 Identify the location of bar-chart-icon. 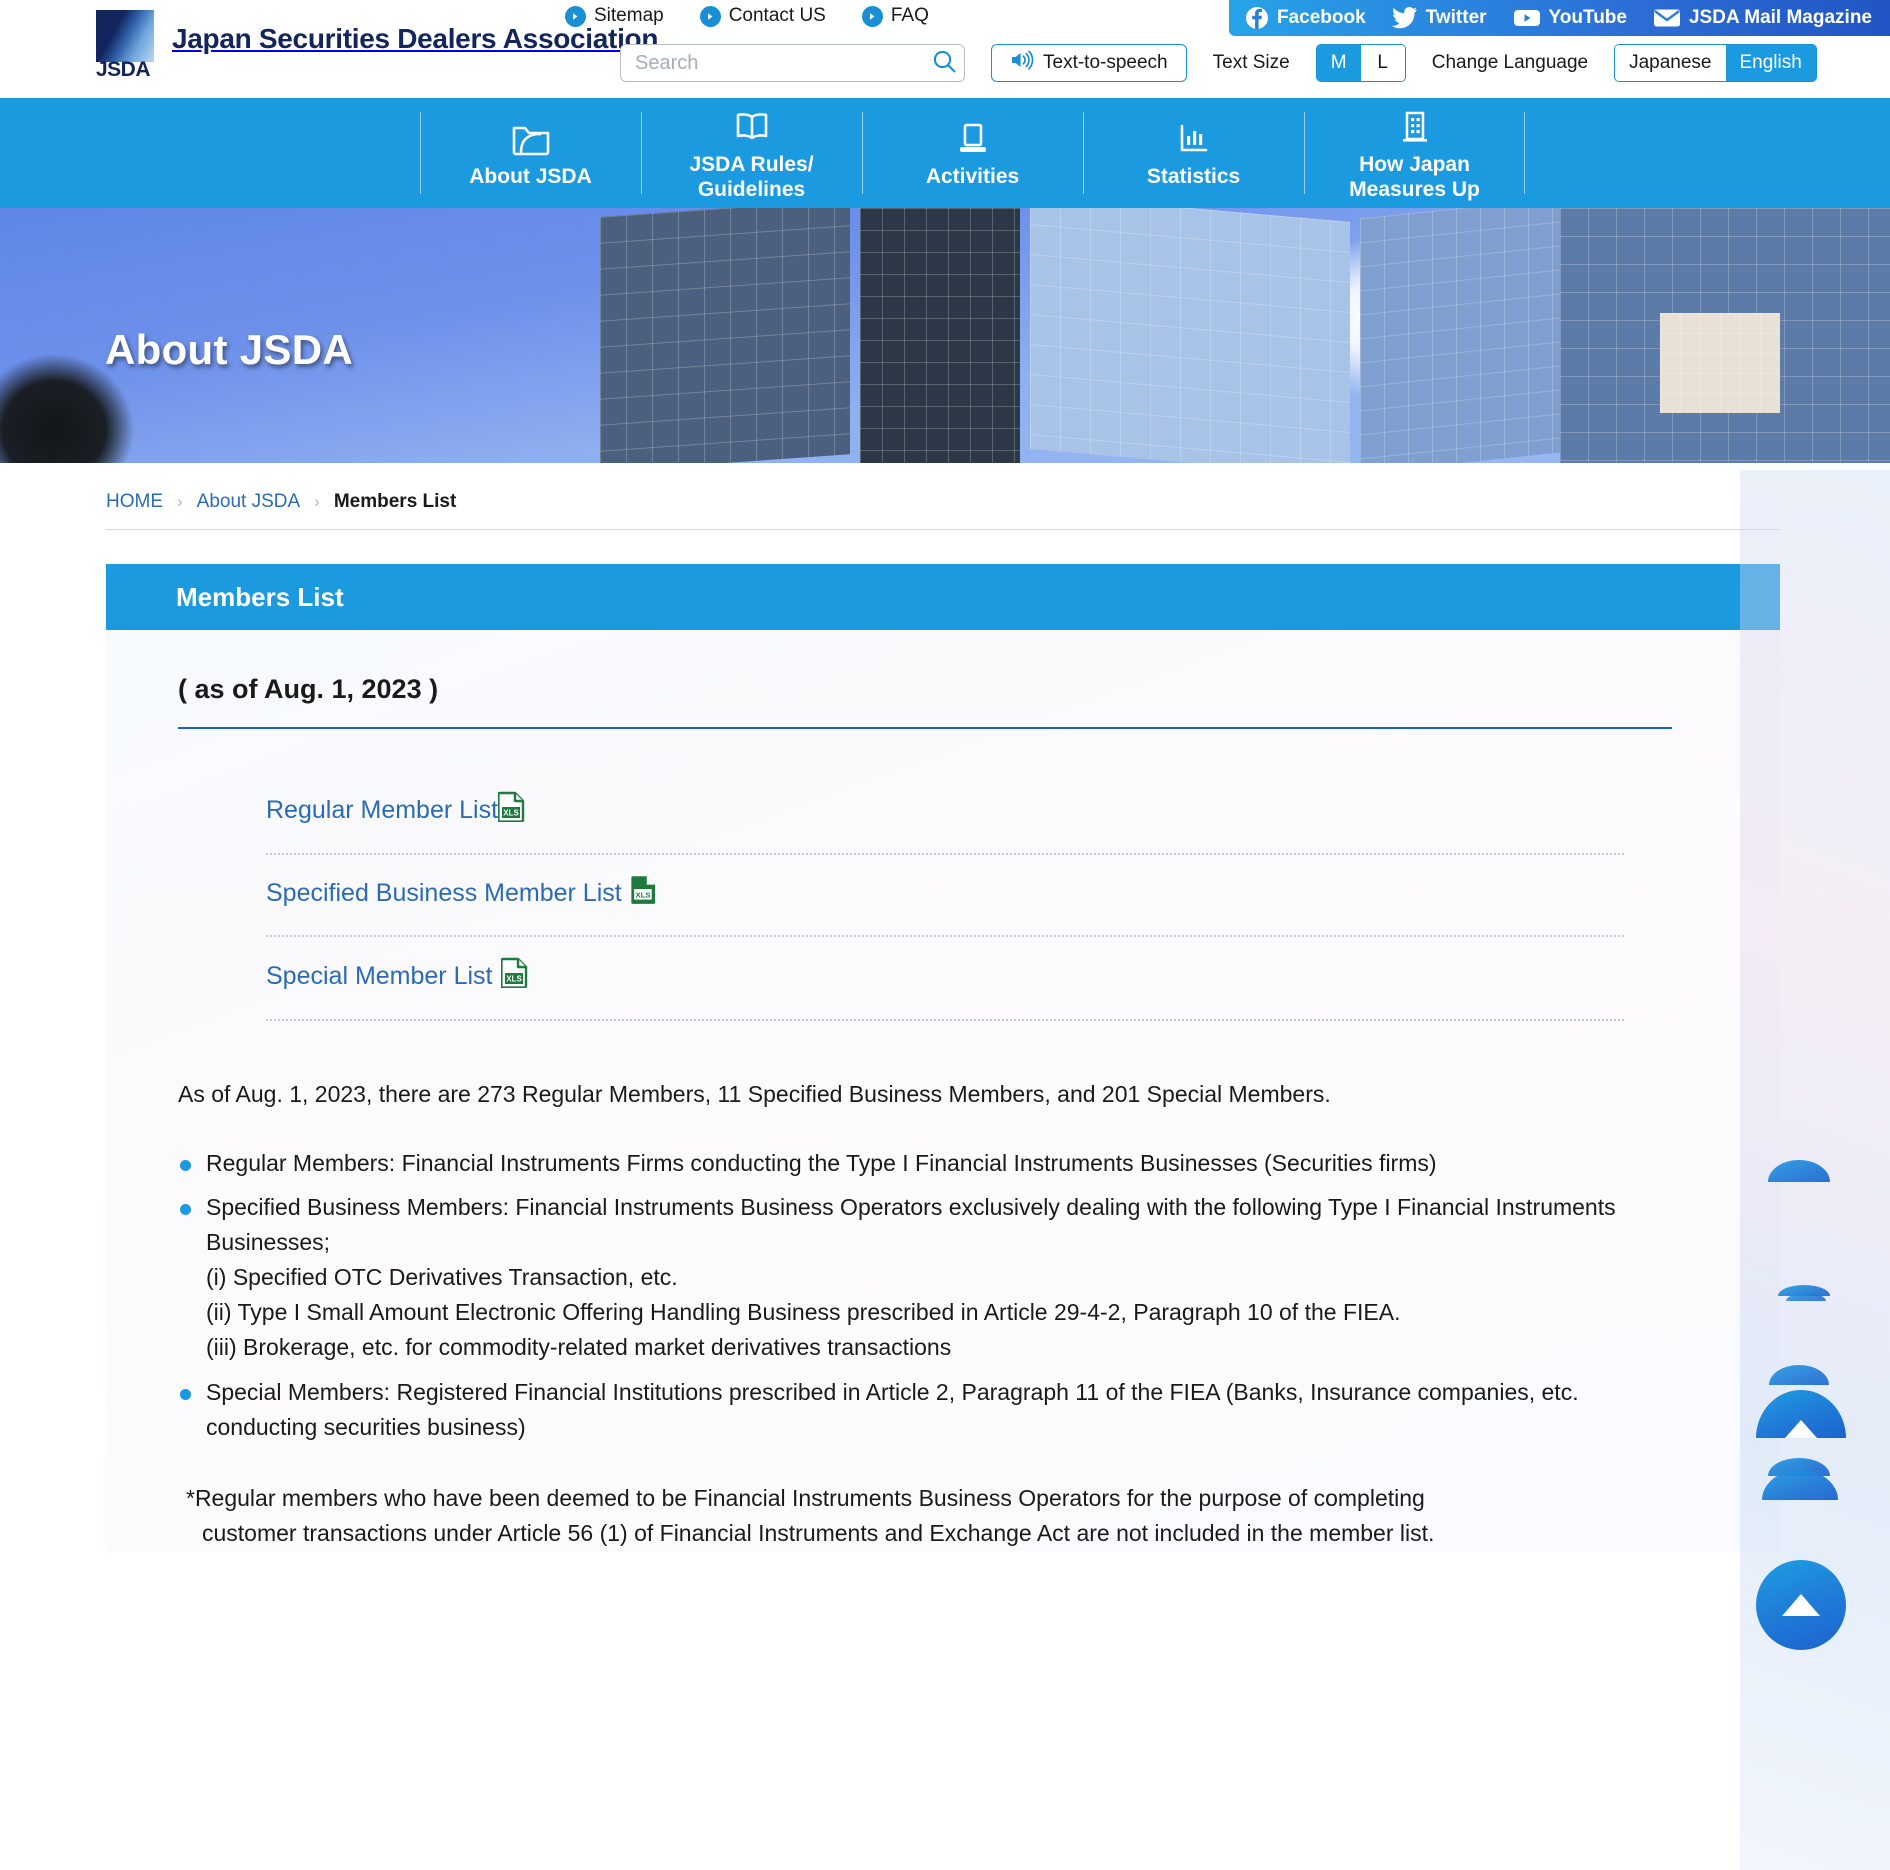
(1194, 139).